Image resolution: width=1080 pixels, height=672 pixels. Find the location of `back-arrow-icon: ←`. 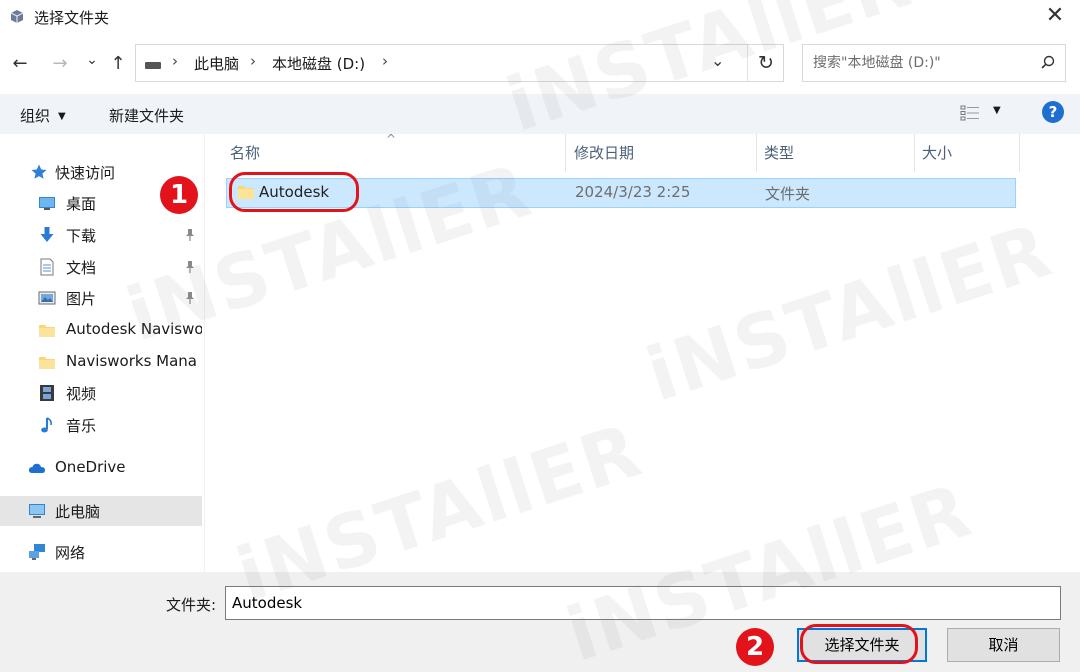

back-arrow-icon: ← is located at coordinates (20, 64).